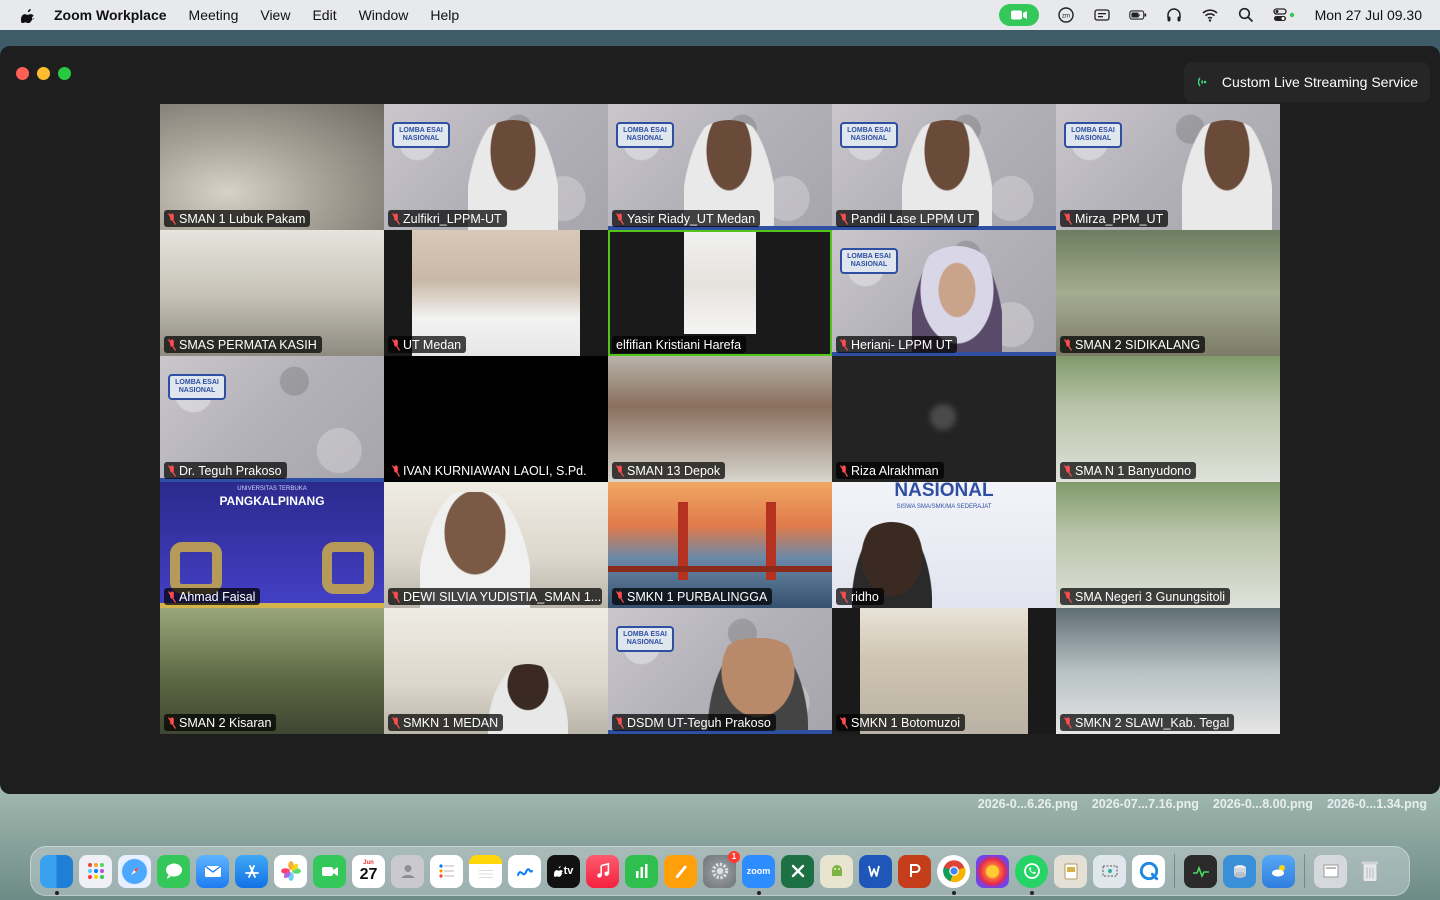  I want to click on word-icon, so click(875, 871).